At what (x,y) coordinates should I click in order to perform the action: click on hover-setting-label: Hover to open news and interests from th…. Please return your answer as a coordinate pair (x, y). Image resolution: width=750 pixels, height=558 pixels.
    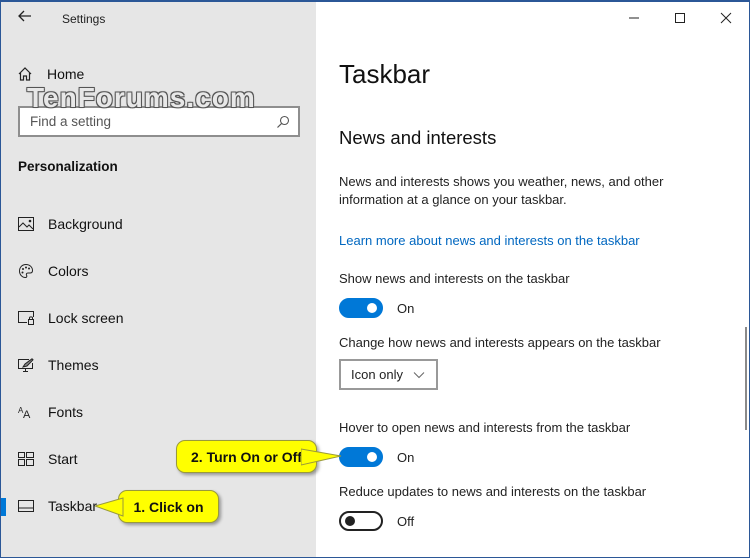
    Looking at the image, I should click on (485, 427).